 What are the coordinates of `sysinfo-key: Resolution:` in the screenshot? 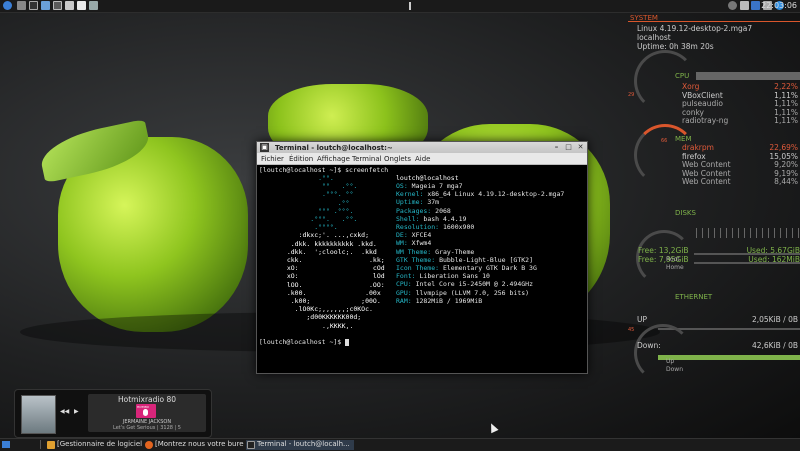 It's located at (418, 227).